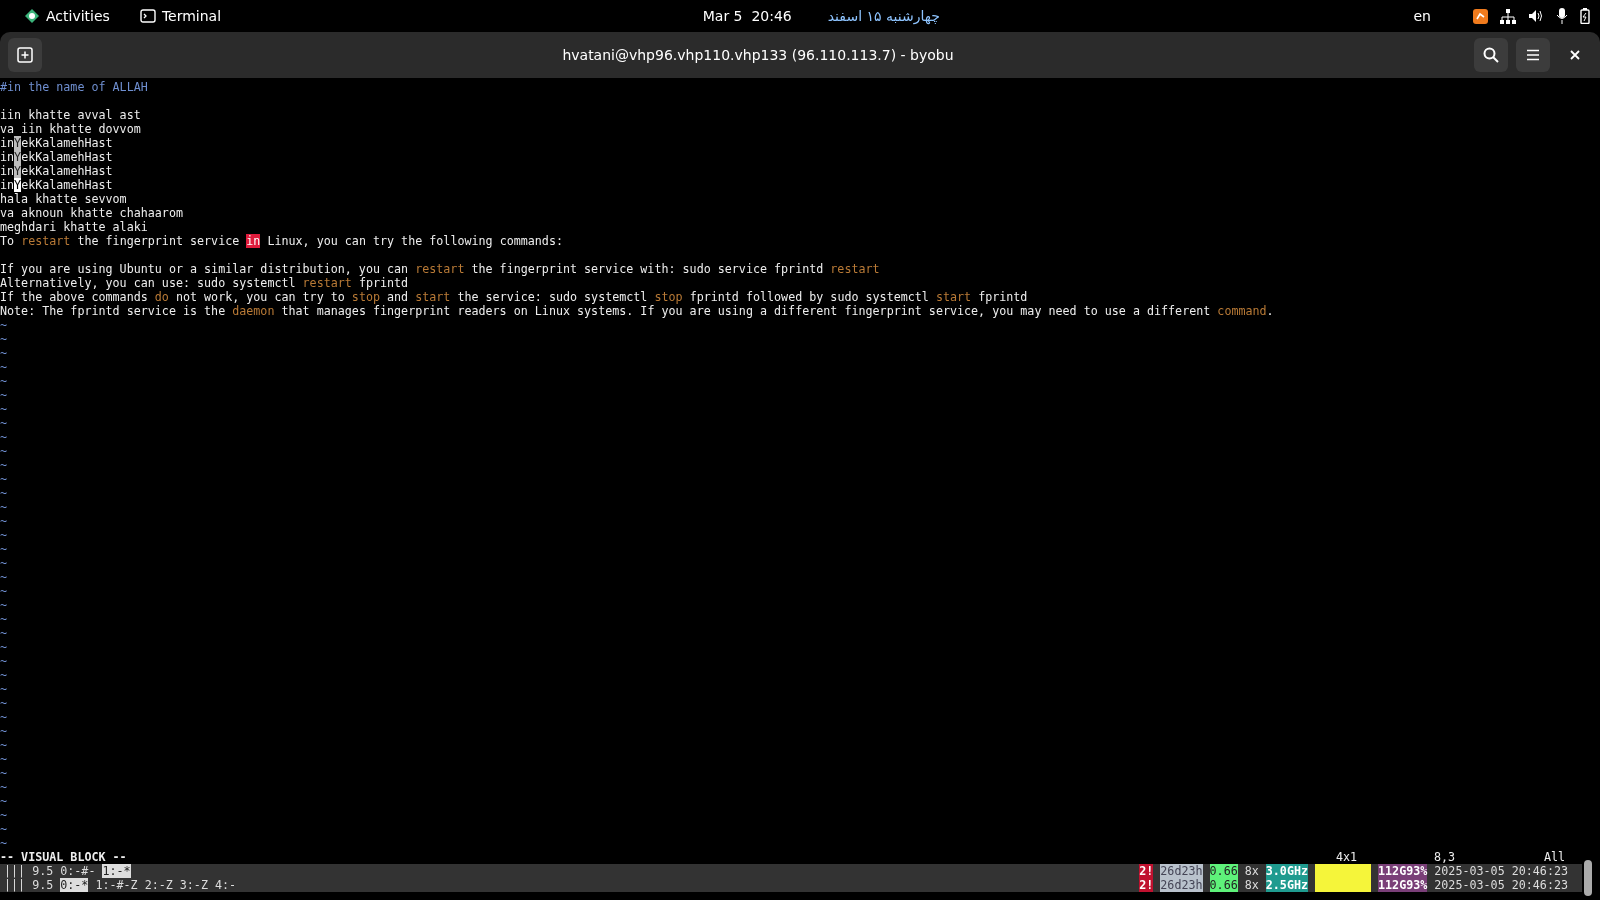  What do you see at coordinates (205, 283) in the screenshot?
I see `terminal-line: Alternatively, you can use: sudo systemctl restart fprintd` at bounding box center [205, 283].